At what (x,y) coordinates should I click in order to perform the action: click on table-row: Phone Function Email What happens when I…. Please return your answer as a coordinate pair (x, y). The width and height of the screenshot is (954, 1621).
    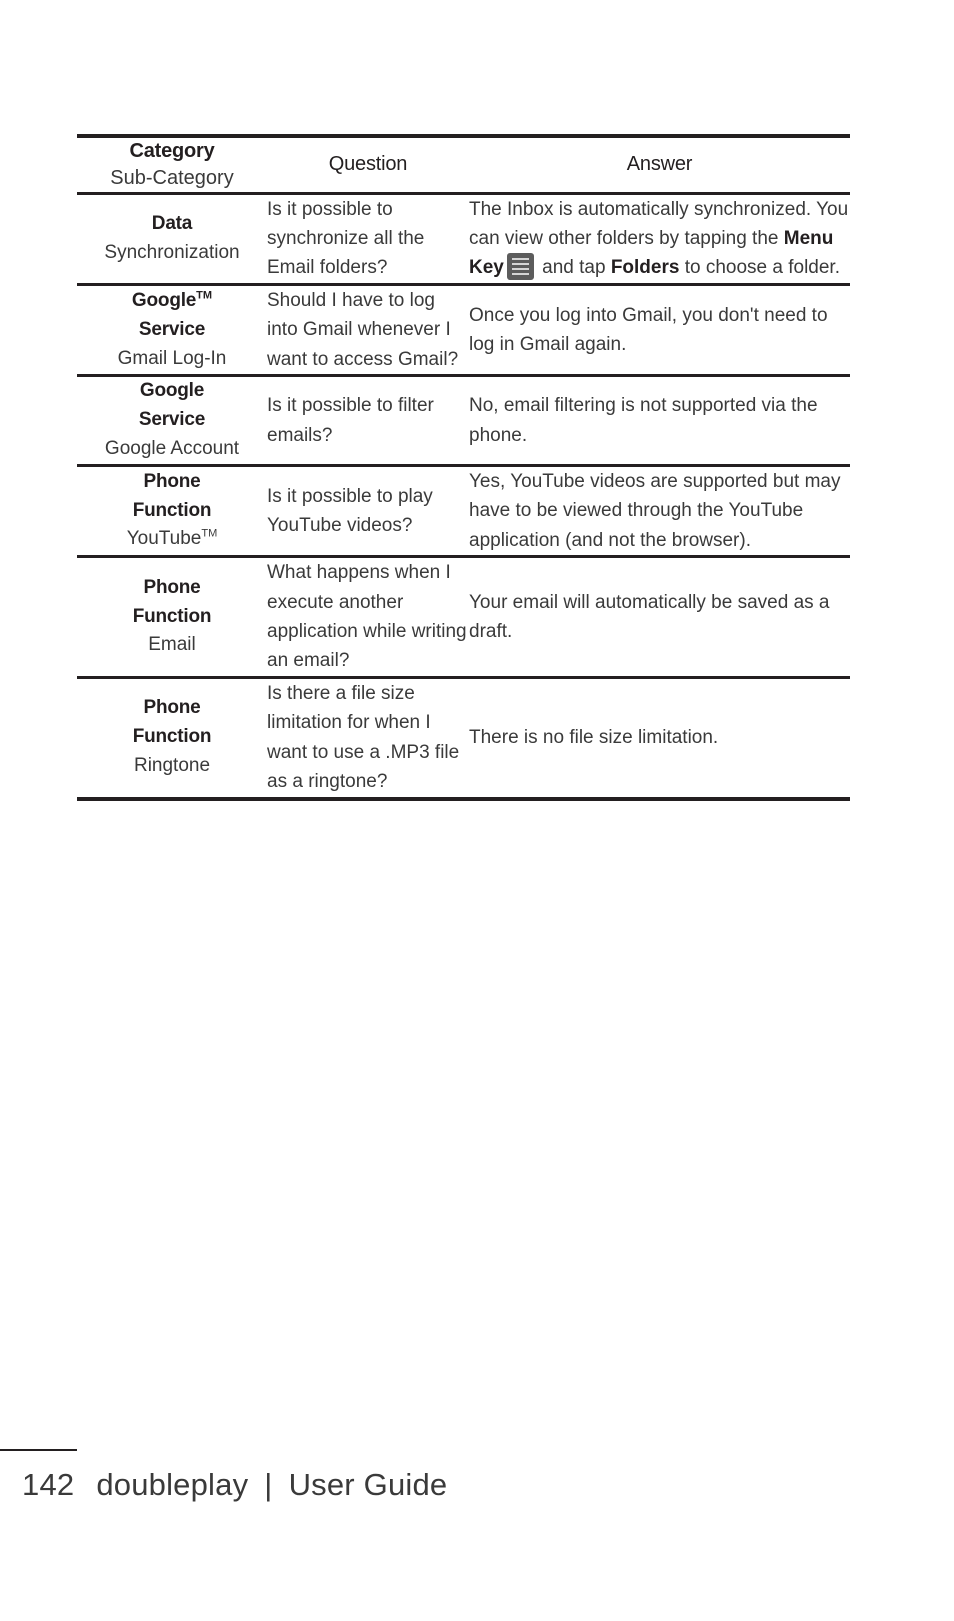
    Looking at the image, I should click on (463, 617).